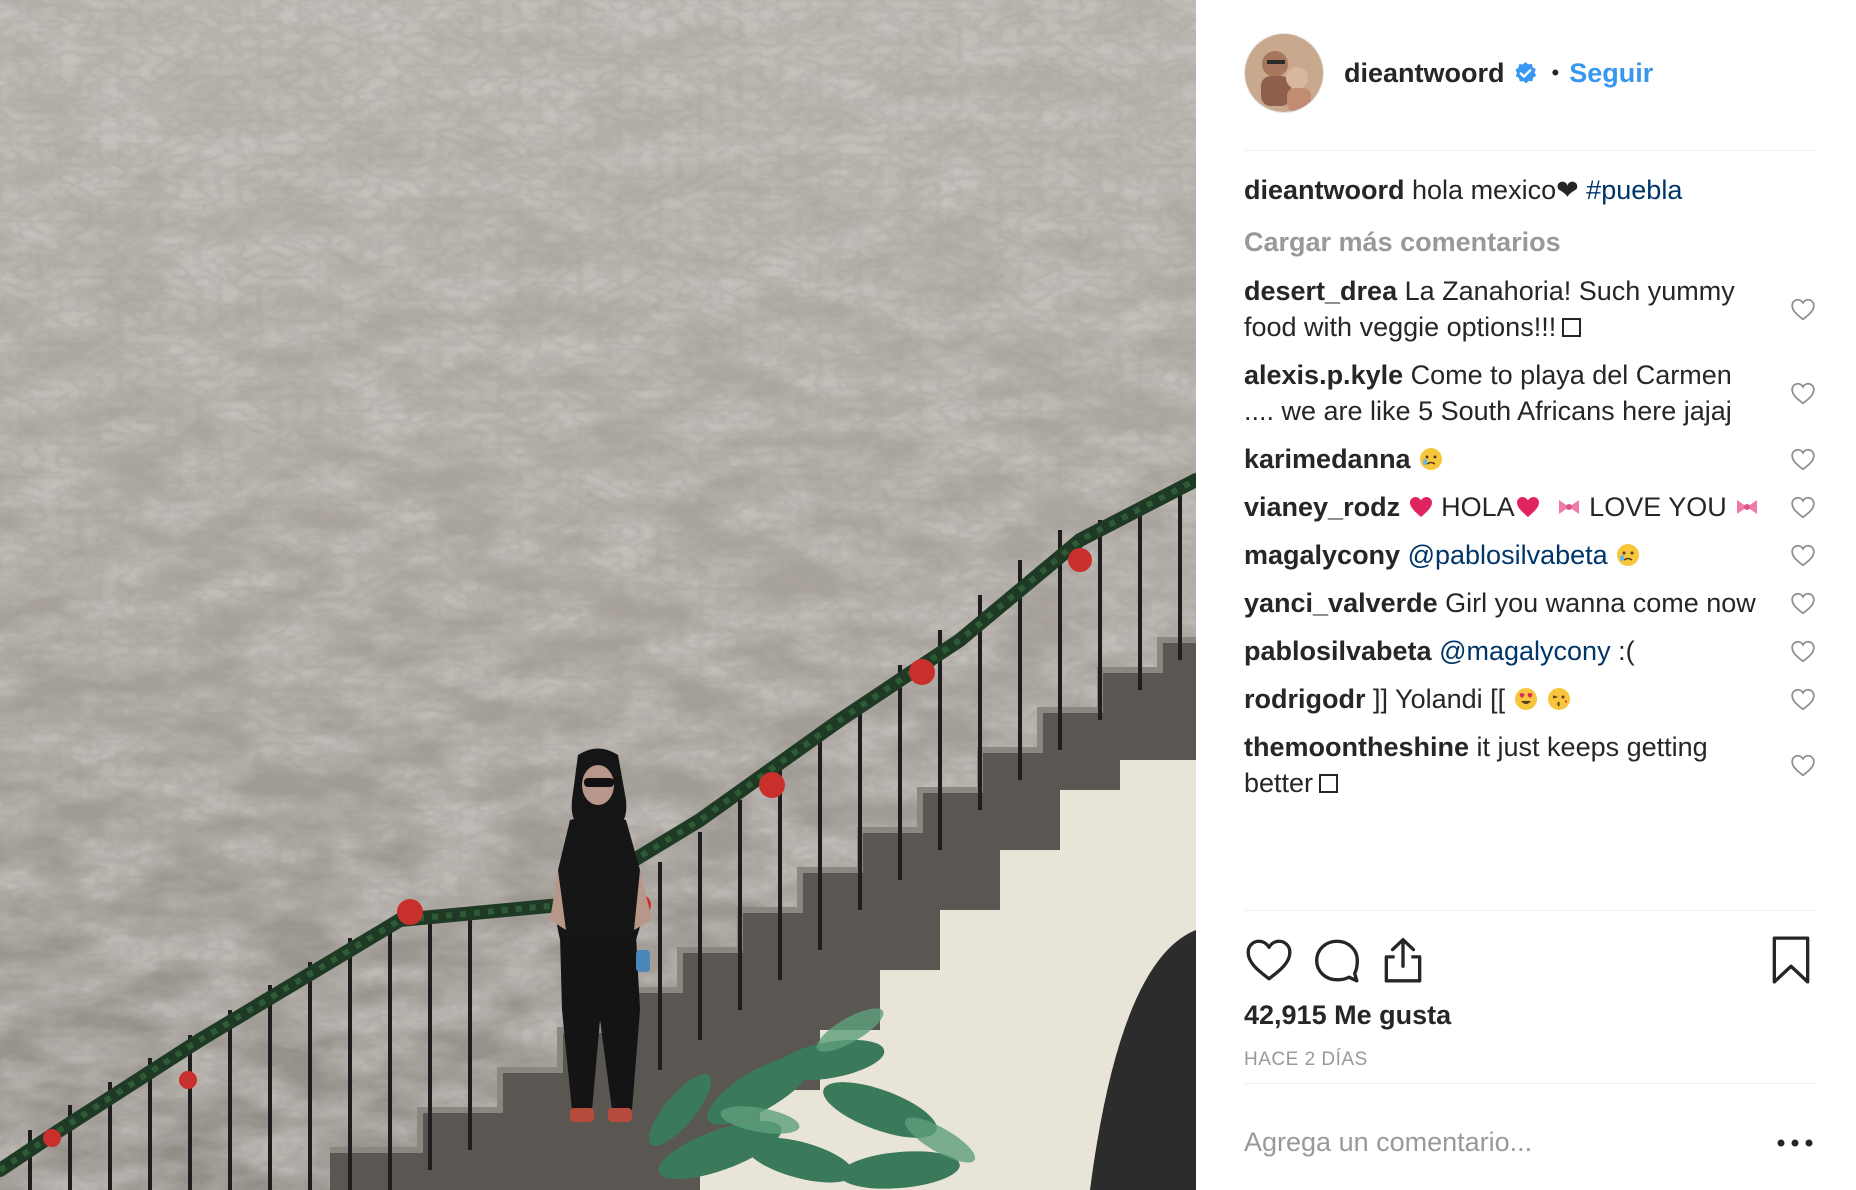  What do you see at coordinates (1356, 747) in the screenshot?
I see `comment-username: themoontheshine` at bounding box center [1356, 747].